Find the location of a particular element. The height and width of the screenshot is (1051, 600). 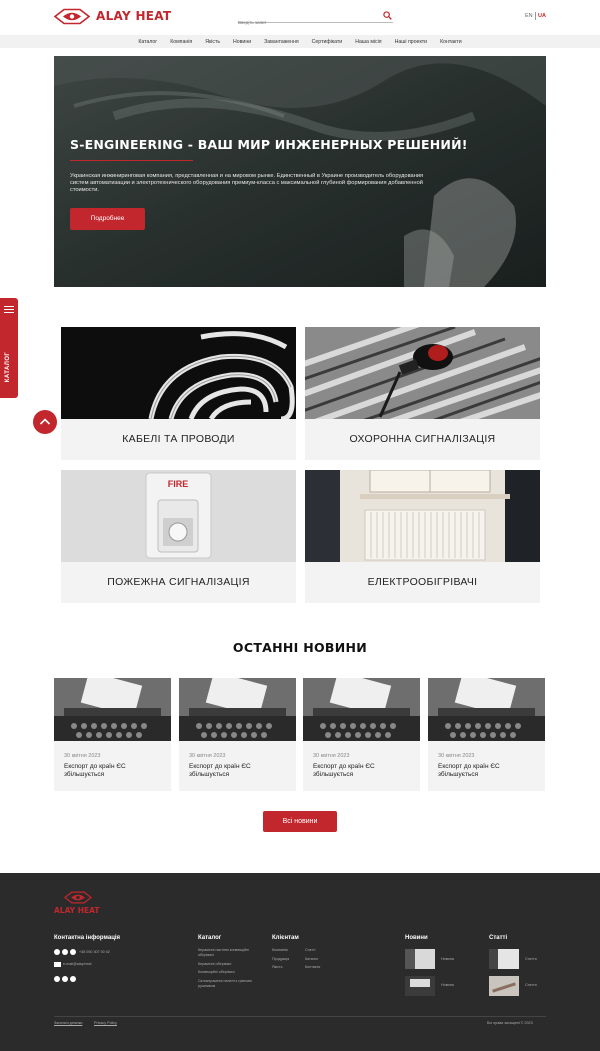

facebook-icon is located at coordinates (57, 979).